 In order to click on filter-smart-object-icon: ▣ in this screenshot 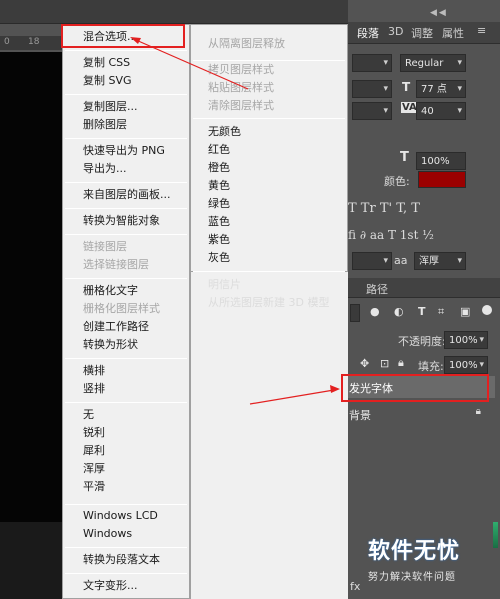, I will do `click(465, 311)`.